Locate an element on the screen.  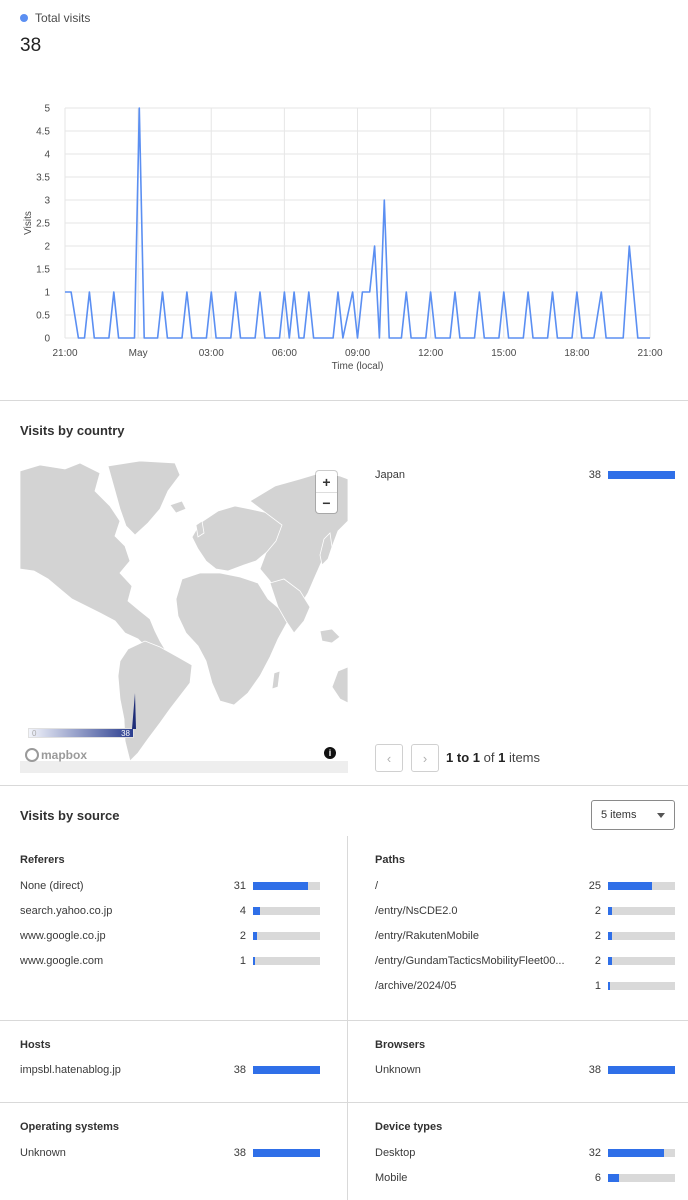
y-tick-label: 1.5 is located at coordinates (43, 270).